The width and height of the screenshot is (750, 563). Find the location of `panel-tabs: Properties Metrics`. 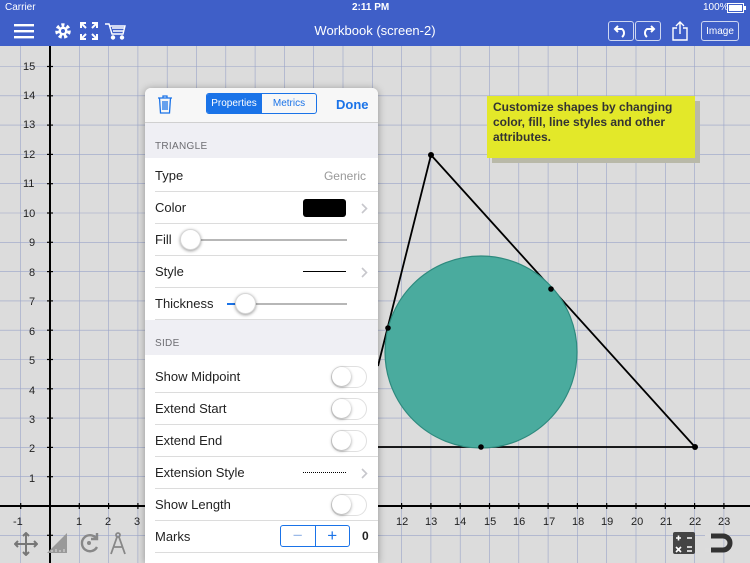

panel-tabs: Properties Metrics is located at coordinates (261, 103).